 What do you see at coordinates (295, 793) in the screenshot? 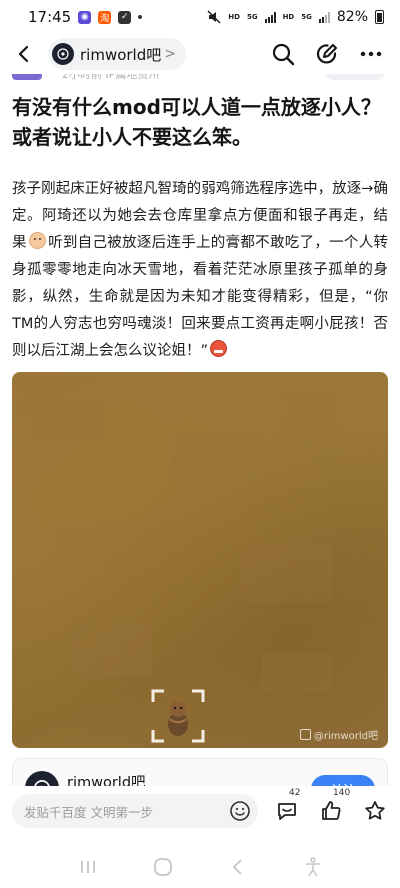
I see `comment-count: 42` at bounding box center [295, 793].